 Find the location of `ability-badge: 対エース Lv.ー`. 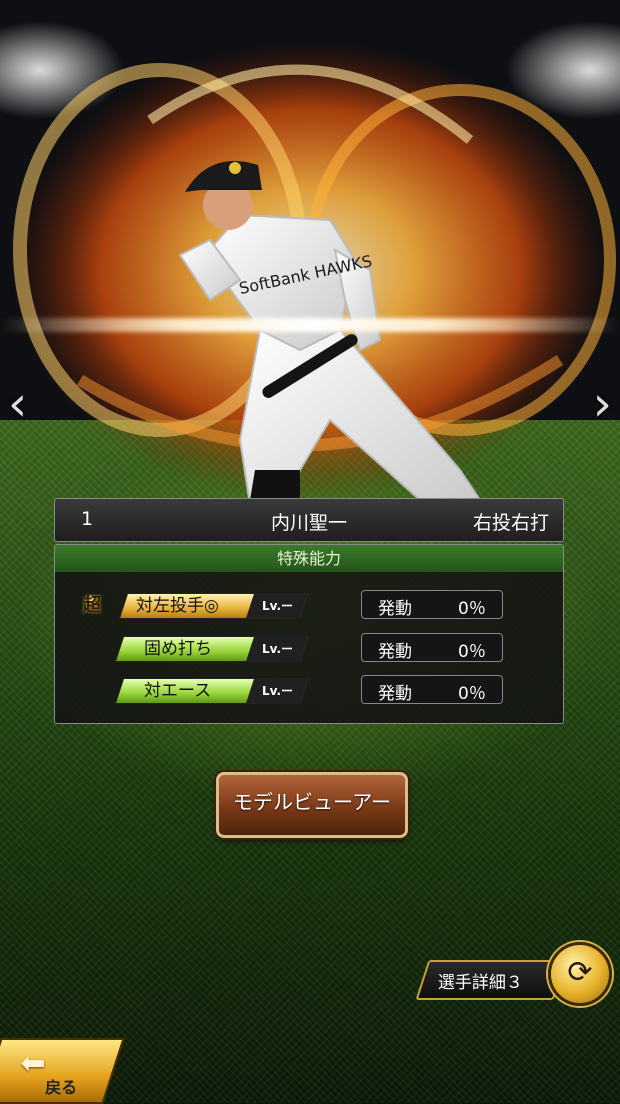

ability-badge: 対エース Lv.ー is located at coordinates (212, 691).